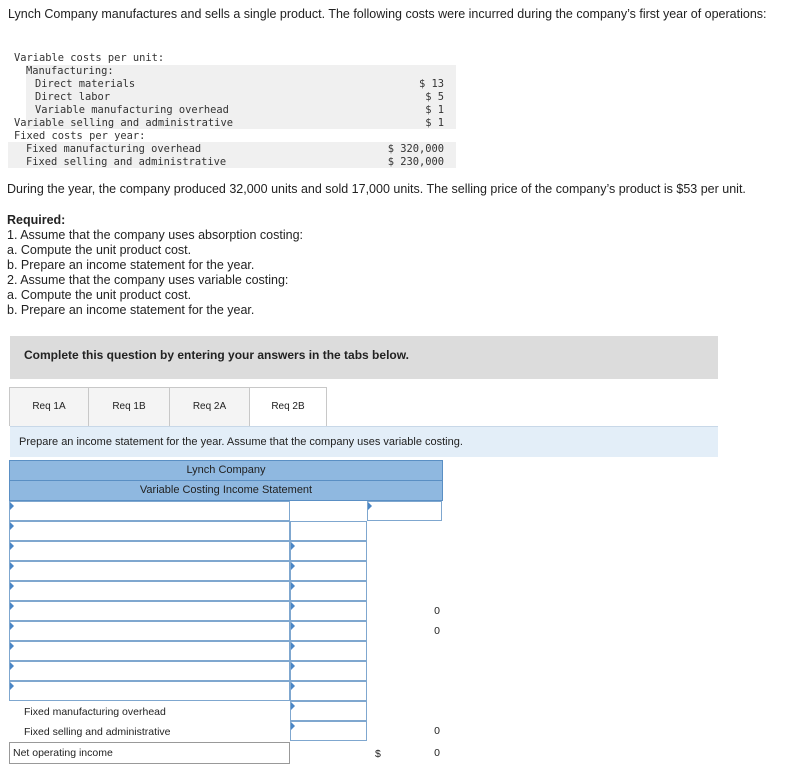  What do you see at coordinates (95, 712) in the screenshot?
I see `fixed-mfg-overhead-row-label: Fixed manufacturing overhead` at bounding box center [95, 712].